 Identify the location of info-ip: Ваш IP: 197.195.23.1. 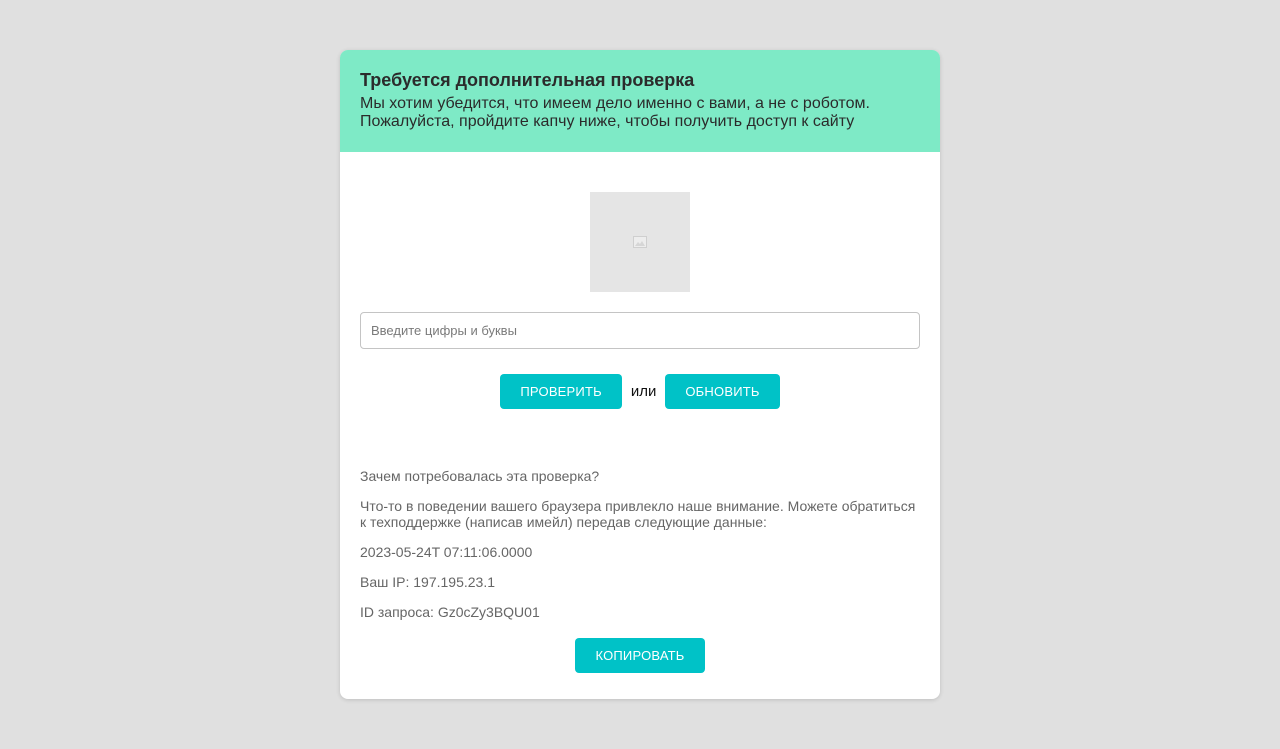
(427, 582).